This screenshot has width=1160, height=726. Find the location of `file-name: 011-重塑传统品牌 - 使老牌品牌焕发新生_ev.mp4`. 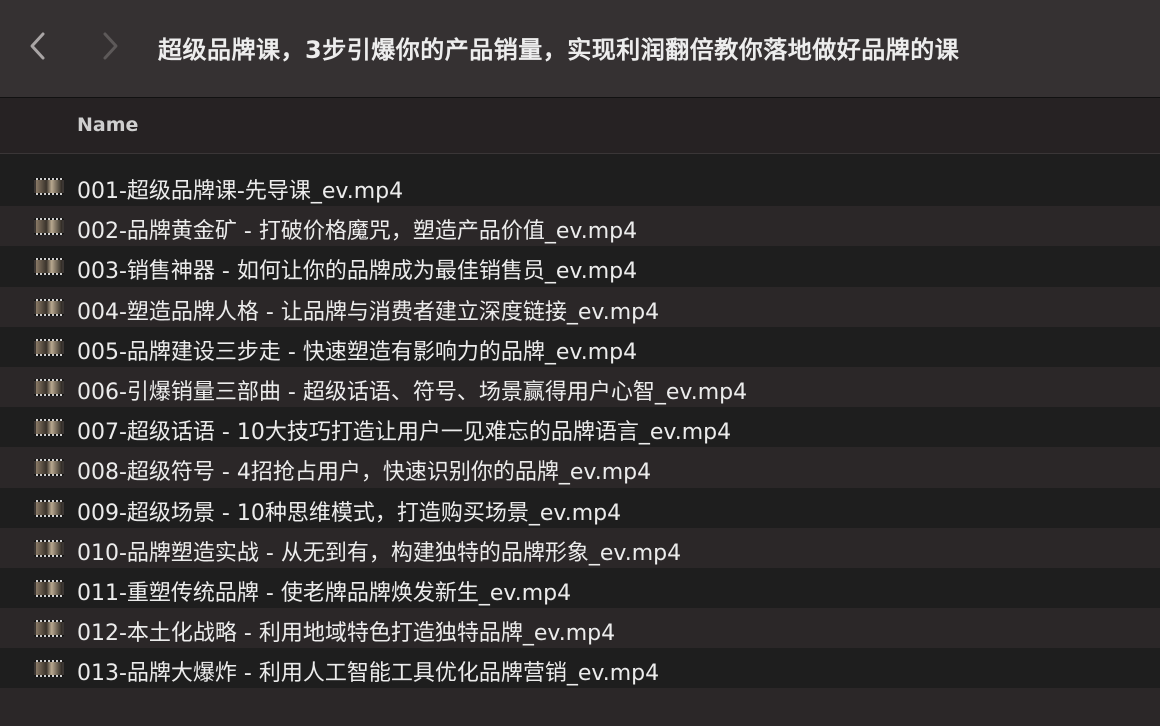

file-name: 011-重塑传统品牌 - 使老牌品牌焕发新生_ev.mp4 is located at coordinates (324, 593).